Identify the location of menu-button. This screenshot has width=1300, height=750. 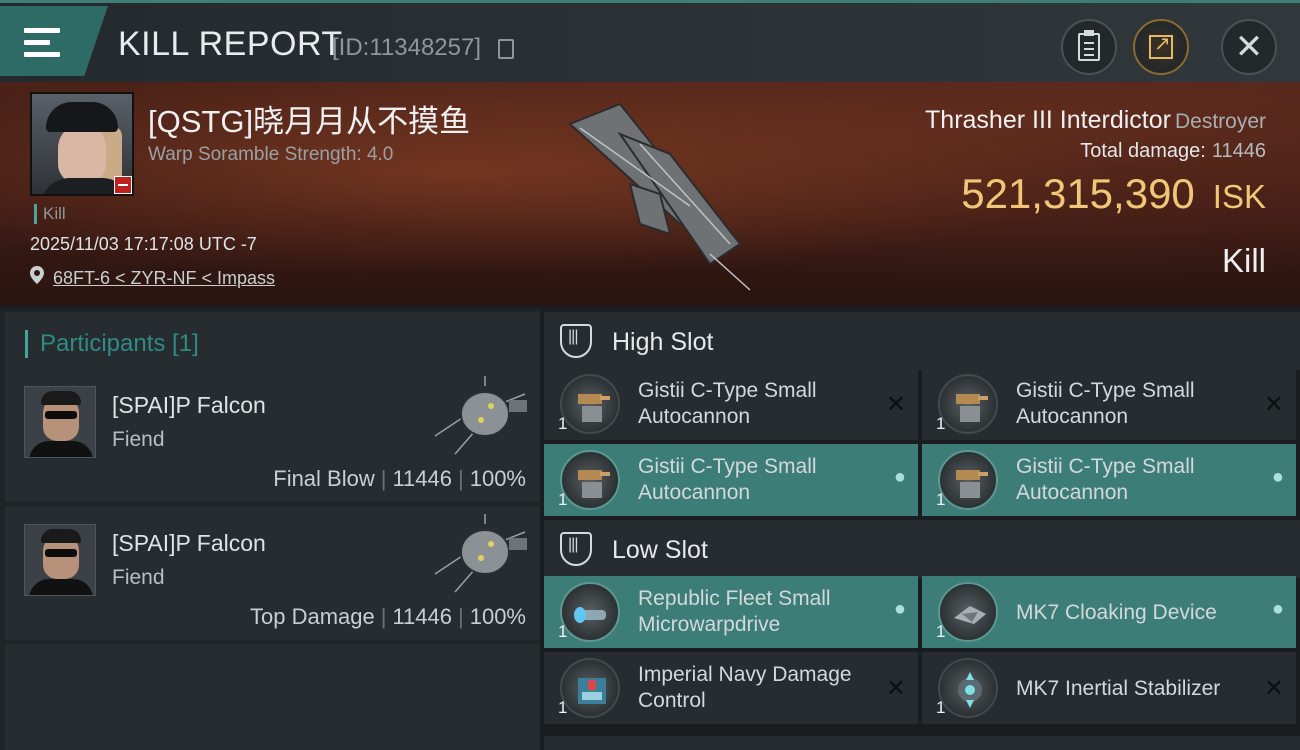
(54, 41).